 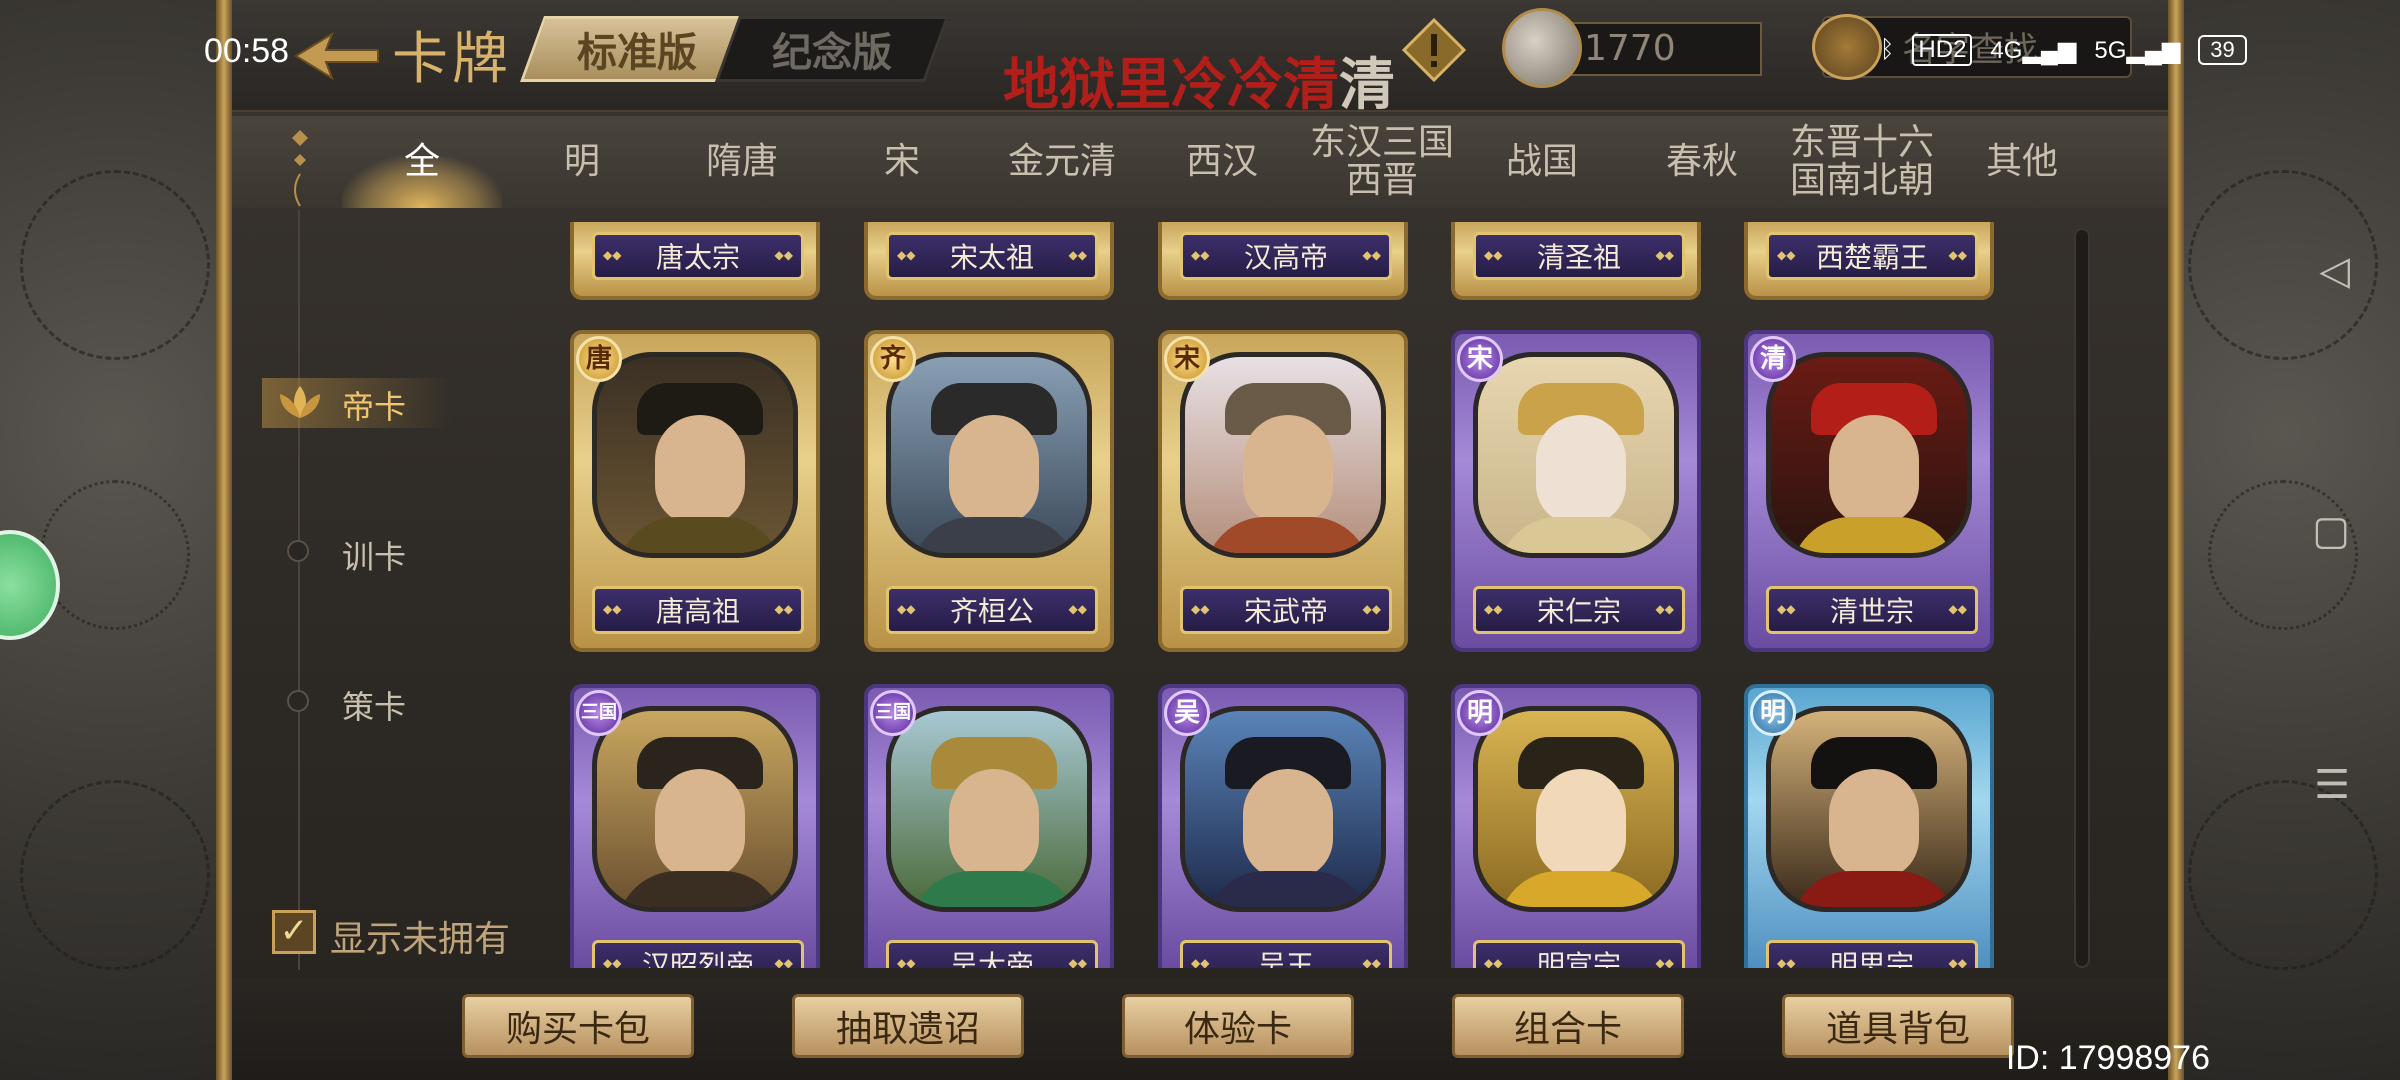 I want to click on search-icon, so click(x=1847, y=47).